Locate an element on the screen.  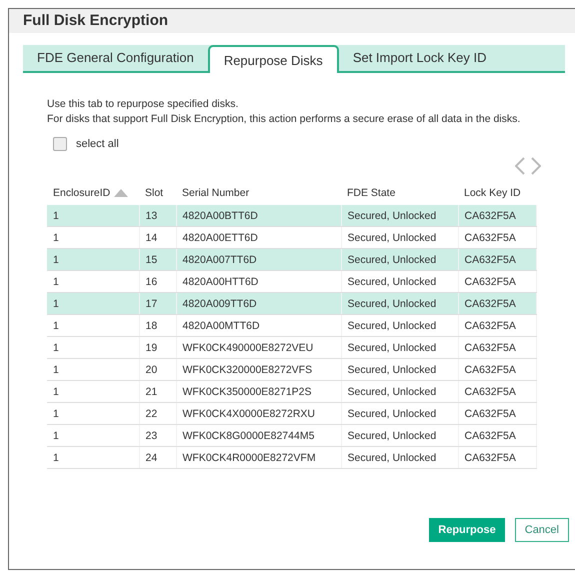
table-cell: 24 is located at coordinates (157, 457).